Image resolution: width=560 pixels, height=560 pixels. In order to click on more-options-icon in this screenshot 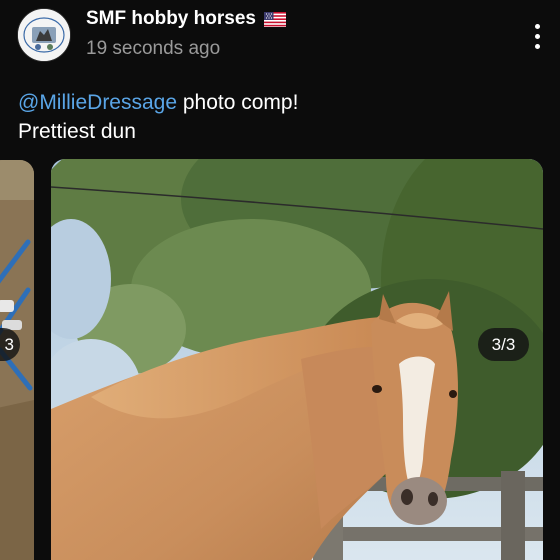, I will do `click(537, 36)`.